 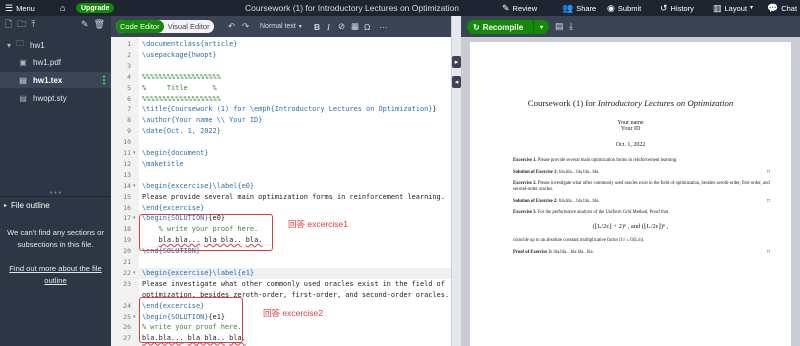 I want to click on exercise-head: Excercise 3., so click(x=525, y=212).